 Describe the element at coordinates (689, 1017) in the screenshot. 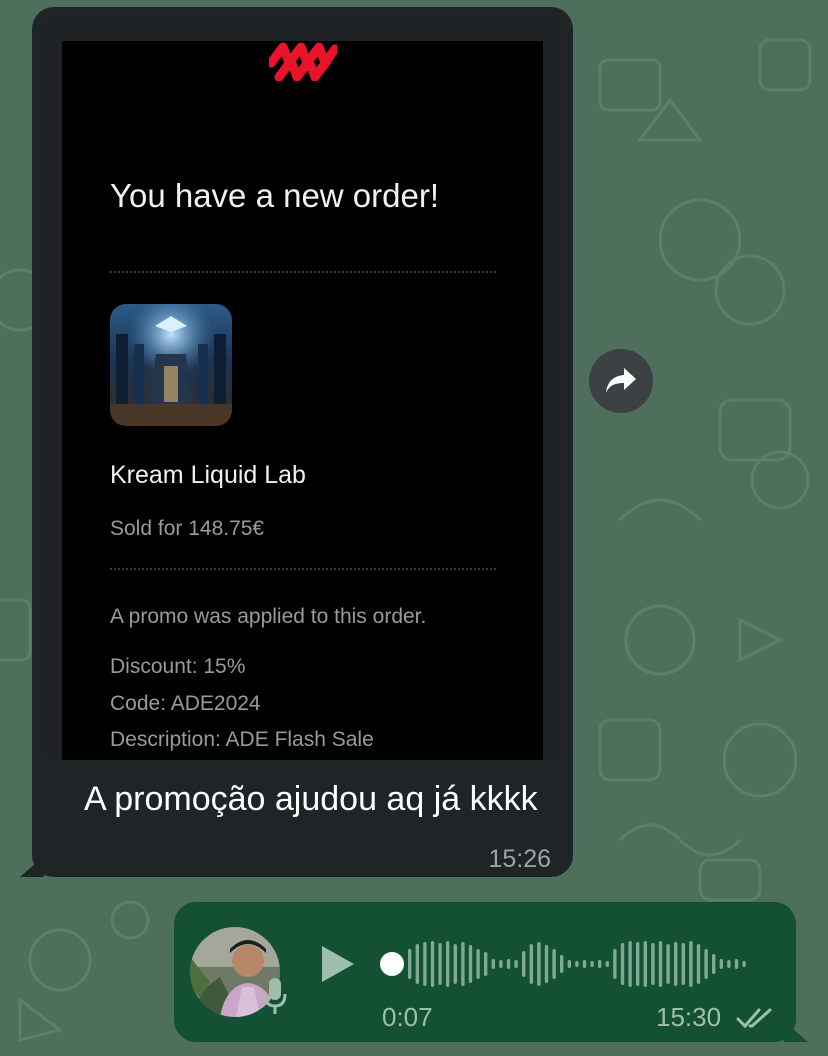

I see `message-timestamp: 15:30` at that location.